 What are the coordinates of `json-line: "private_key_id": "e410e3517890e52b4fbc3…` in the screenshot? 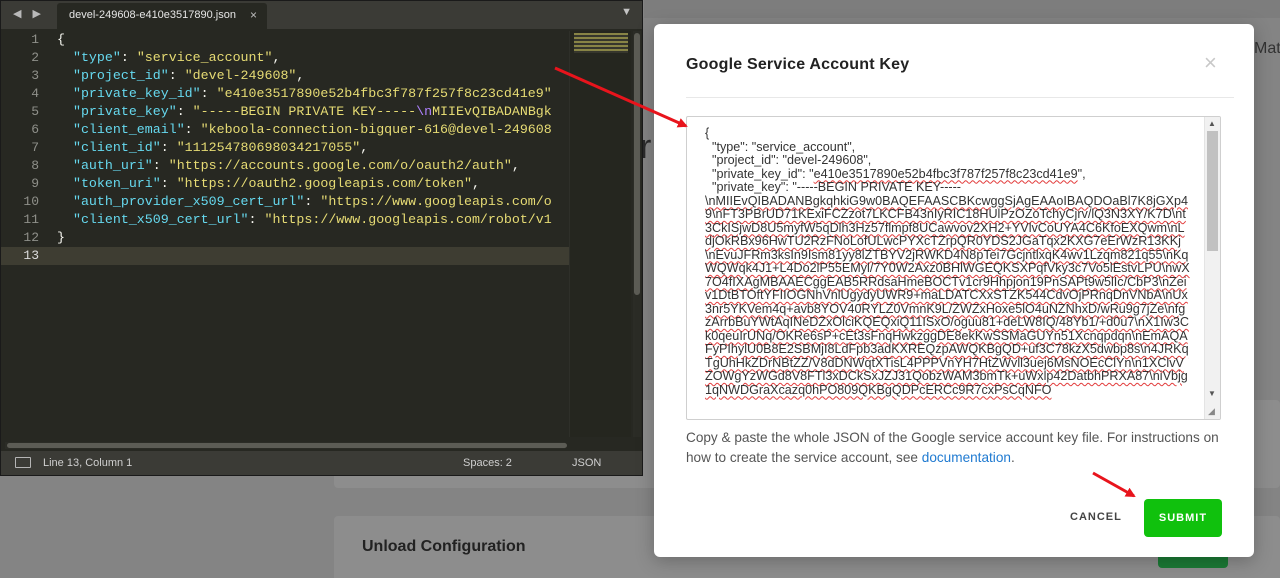 It's located at (895, 173).